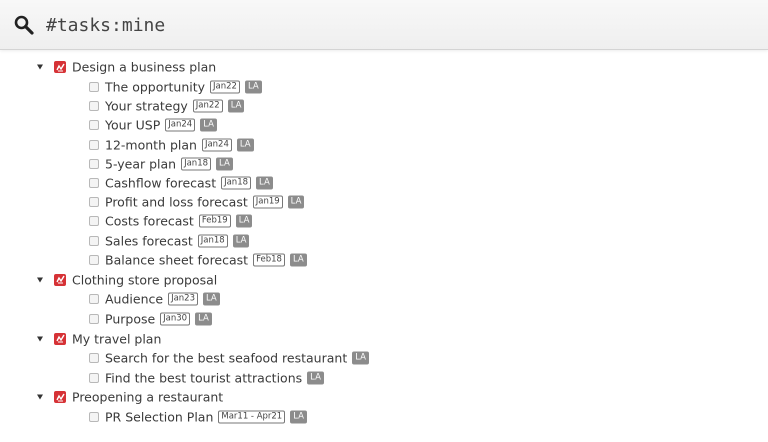 The width and height of the screenshot is (768, 442). I want to click on project-title: Preopening a restaurant, so click(147, 397).